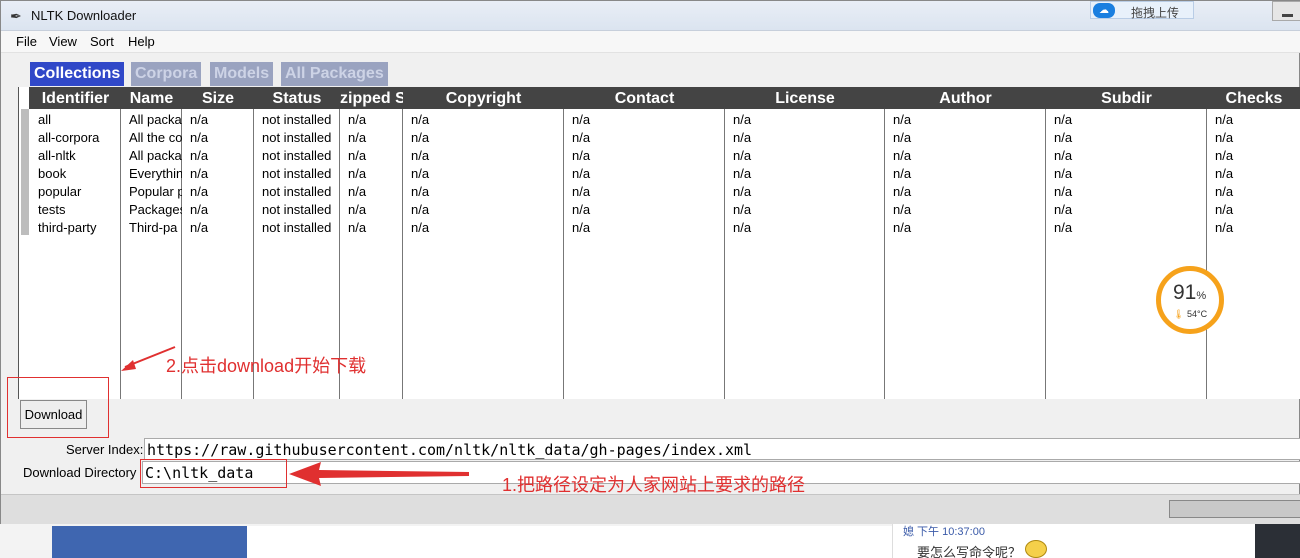  Describe the element at coordinates (79, 174) in the screenshot. I see `package-identifier: book` at that location.